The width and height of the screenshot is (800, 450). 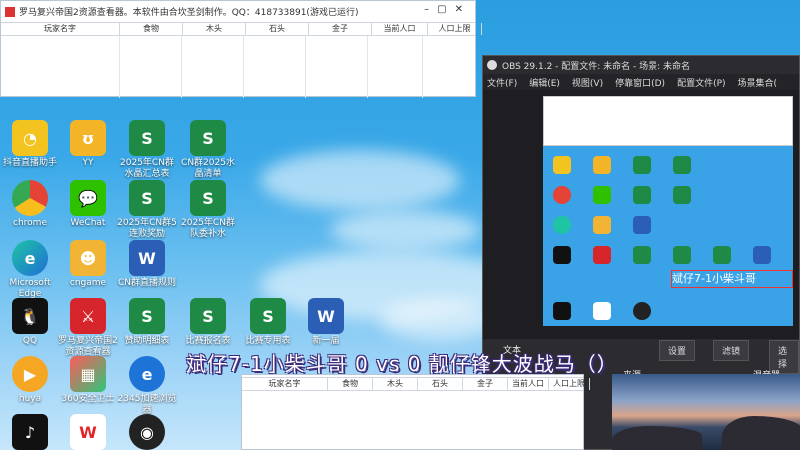 What do you see at coordinates (677, 350) in the screenshot?
I see `settings-button: 设置` at bounding box center [677, 350].